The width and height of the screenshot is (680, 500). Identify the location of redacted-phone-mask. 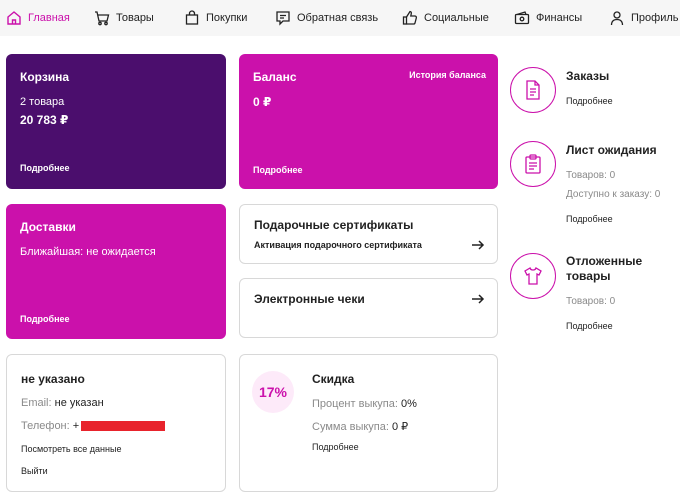
(123, 426).